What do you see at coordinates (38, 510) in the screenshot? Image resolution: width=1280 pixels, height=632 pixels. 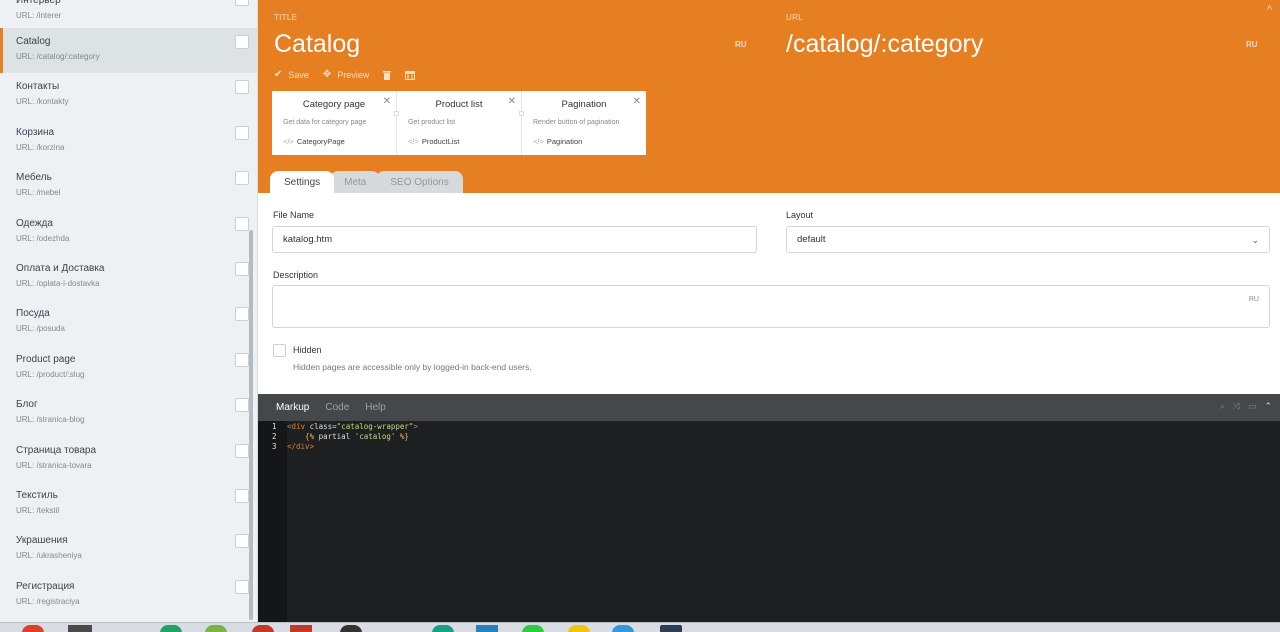 I see `page-item-url: URL: /tekstil` at bounding box center [38, 510].